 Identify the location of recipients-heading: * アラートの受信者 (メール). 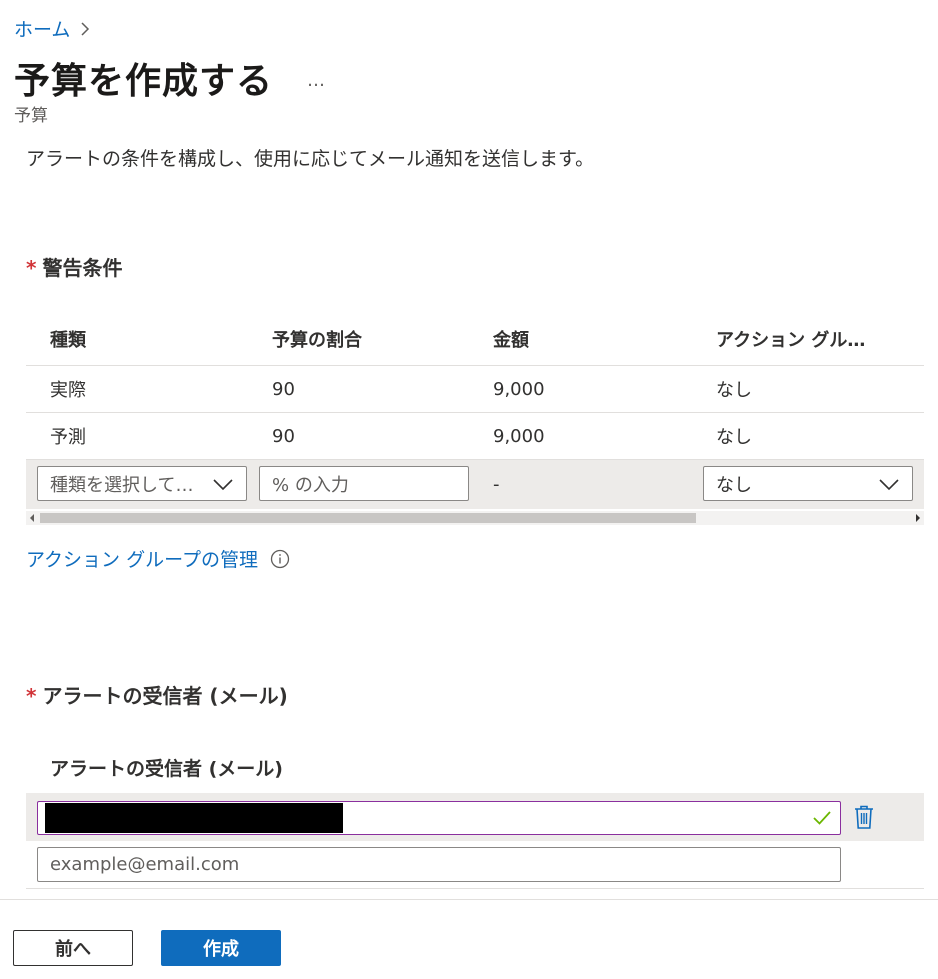
(157, 694).